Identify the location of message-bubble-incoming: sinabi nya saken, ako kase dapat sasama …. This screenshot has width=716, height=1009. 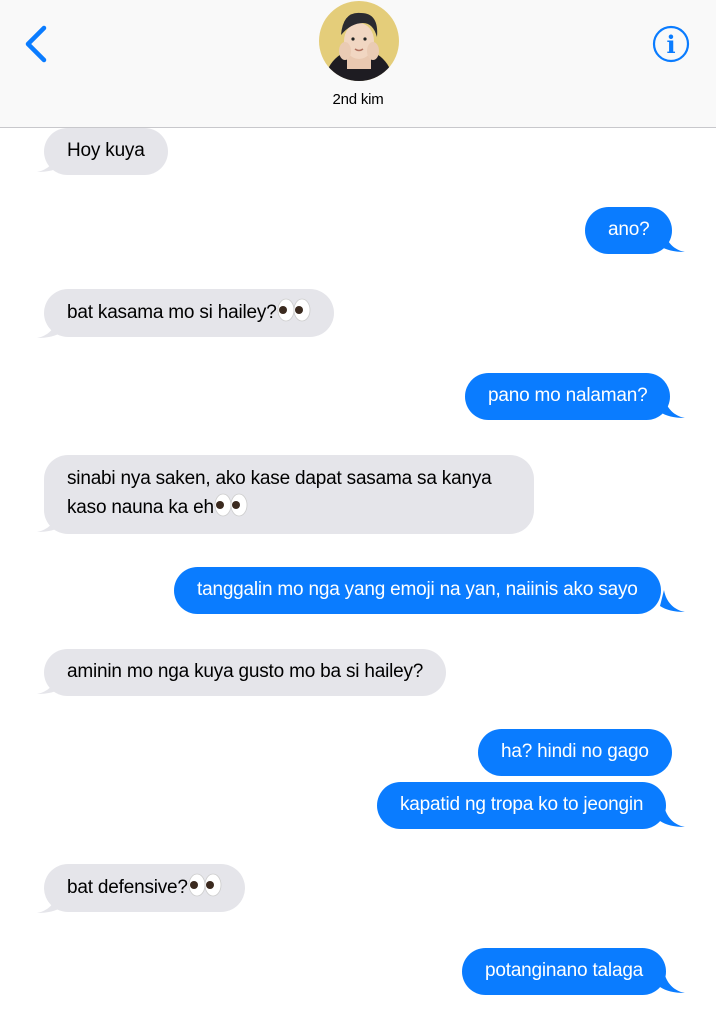
(289, 494).